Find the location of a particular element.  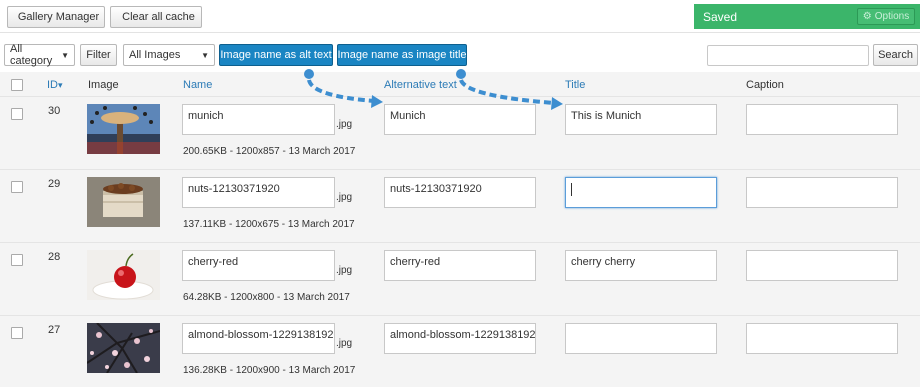

category-select: All category ▼ is located at coordinates (39, 55).